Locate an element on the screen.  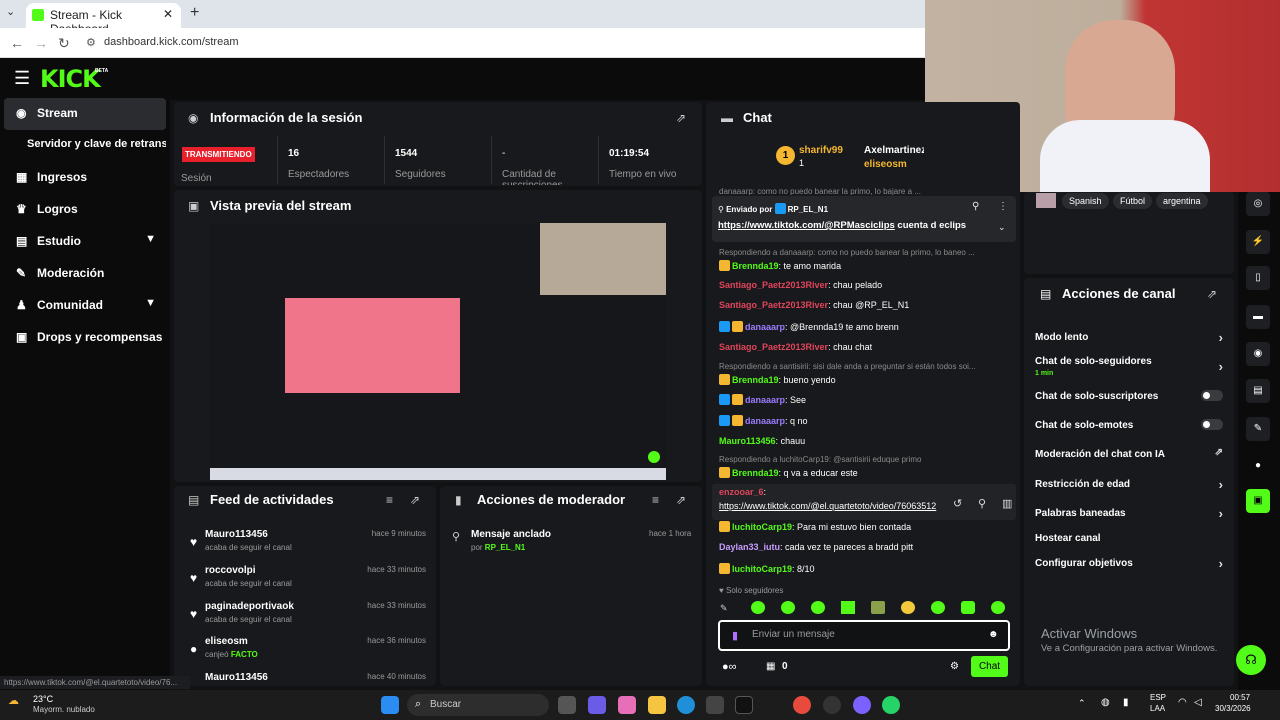
delete-icon: ▥ is located at coordinates (1007, 503).